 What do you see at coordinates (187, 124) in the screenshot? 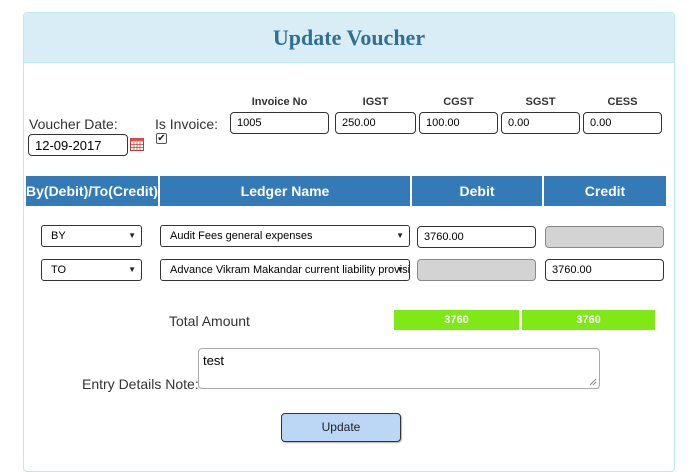
I see `is-invoice-label: Is Invoice:` at bounding box center [187, 124].